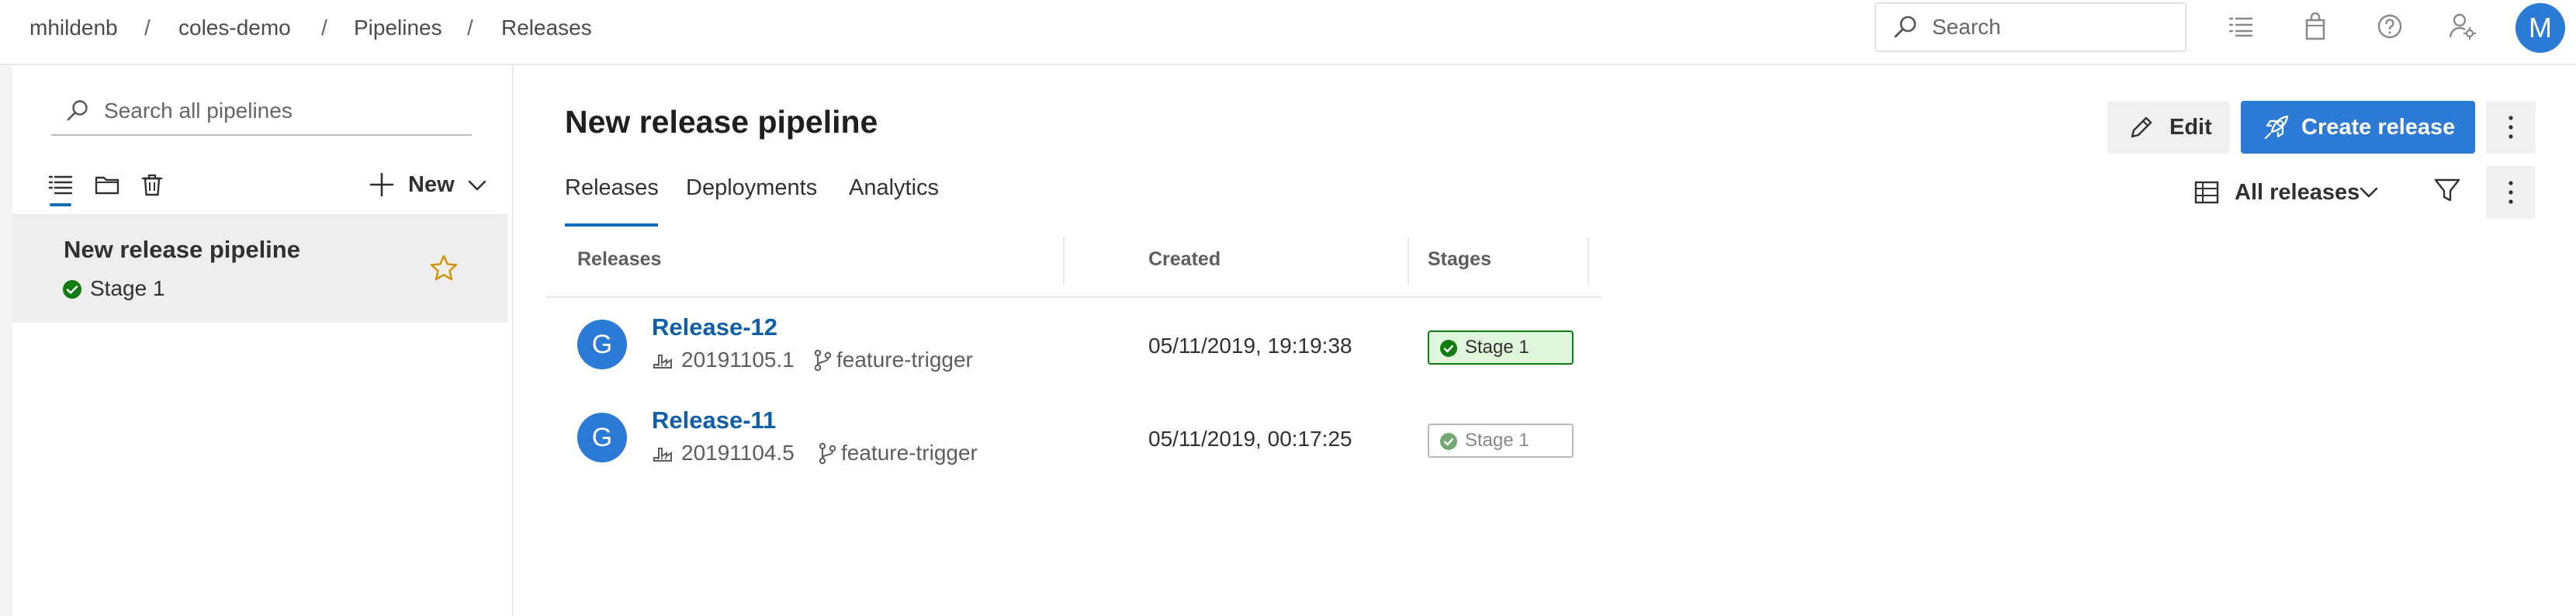  Describe the element at coordinates (1966, 27) in the screenshot. I see `search-placeholder: Search` at that location.